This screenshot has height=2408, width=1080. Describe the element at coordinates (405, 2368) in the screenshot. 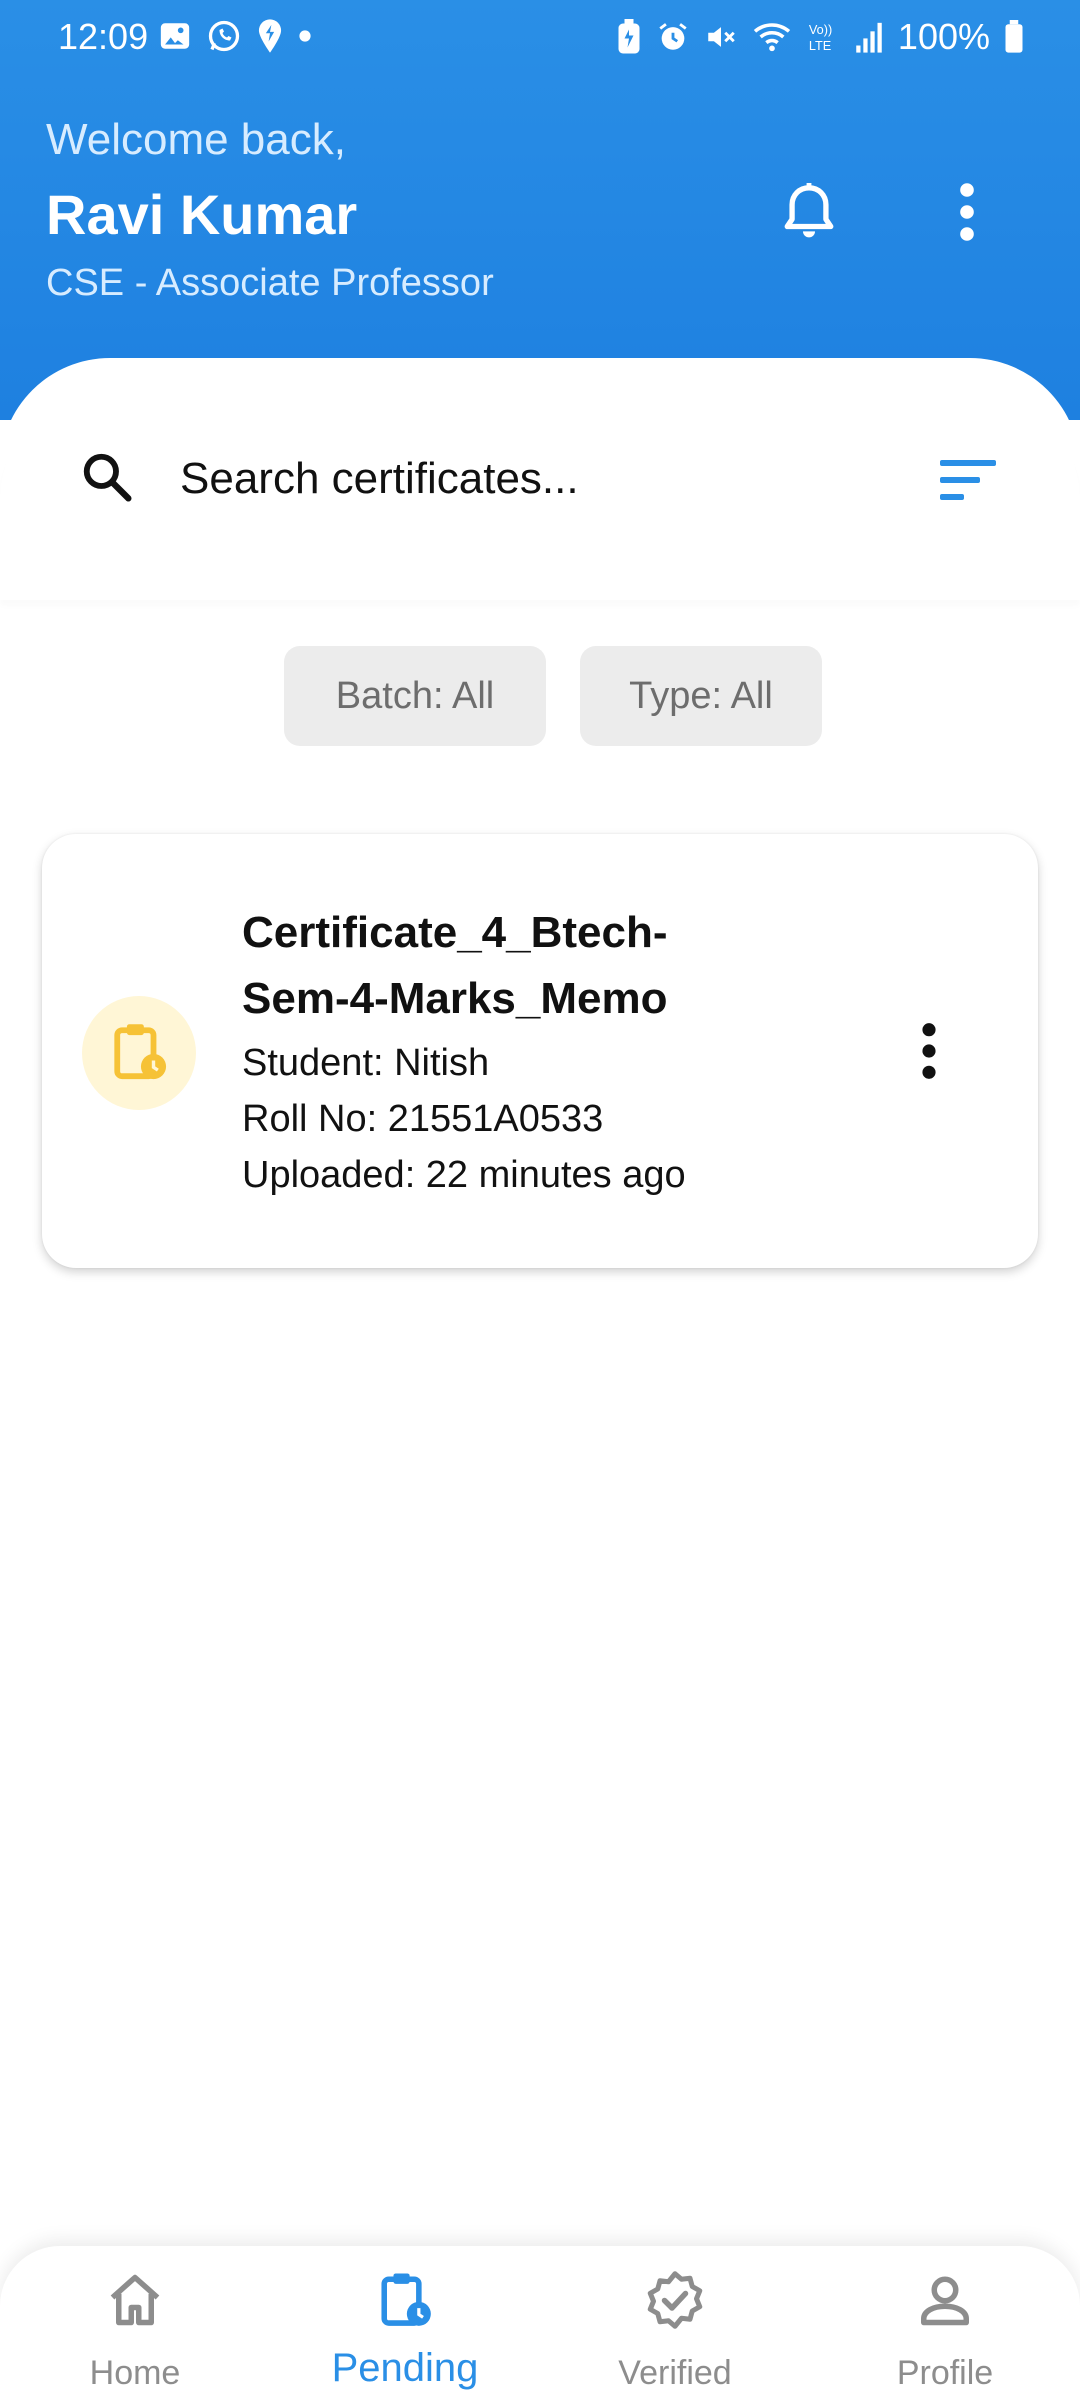

I see `nav-pending-label: Pending` at that location.